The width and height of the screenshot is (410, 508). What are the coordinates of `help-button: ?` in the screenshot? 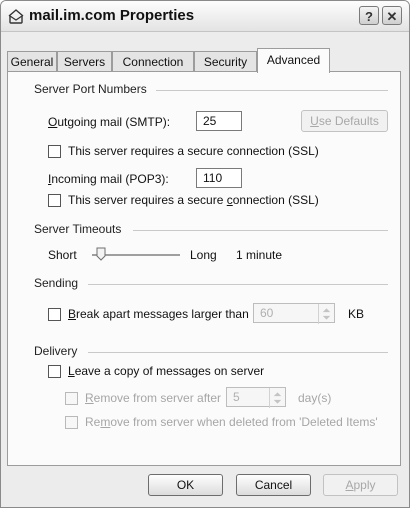 It's located at (369, 15).